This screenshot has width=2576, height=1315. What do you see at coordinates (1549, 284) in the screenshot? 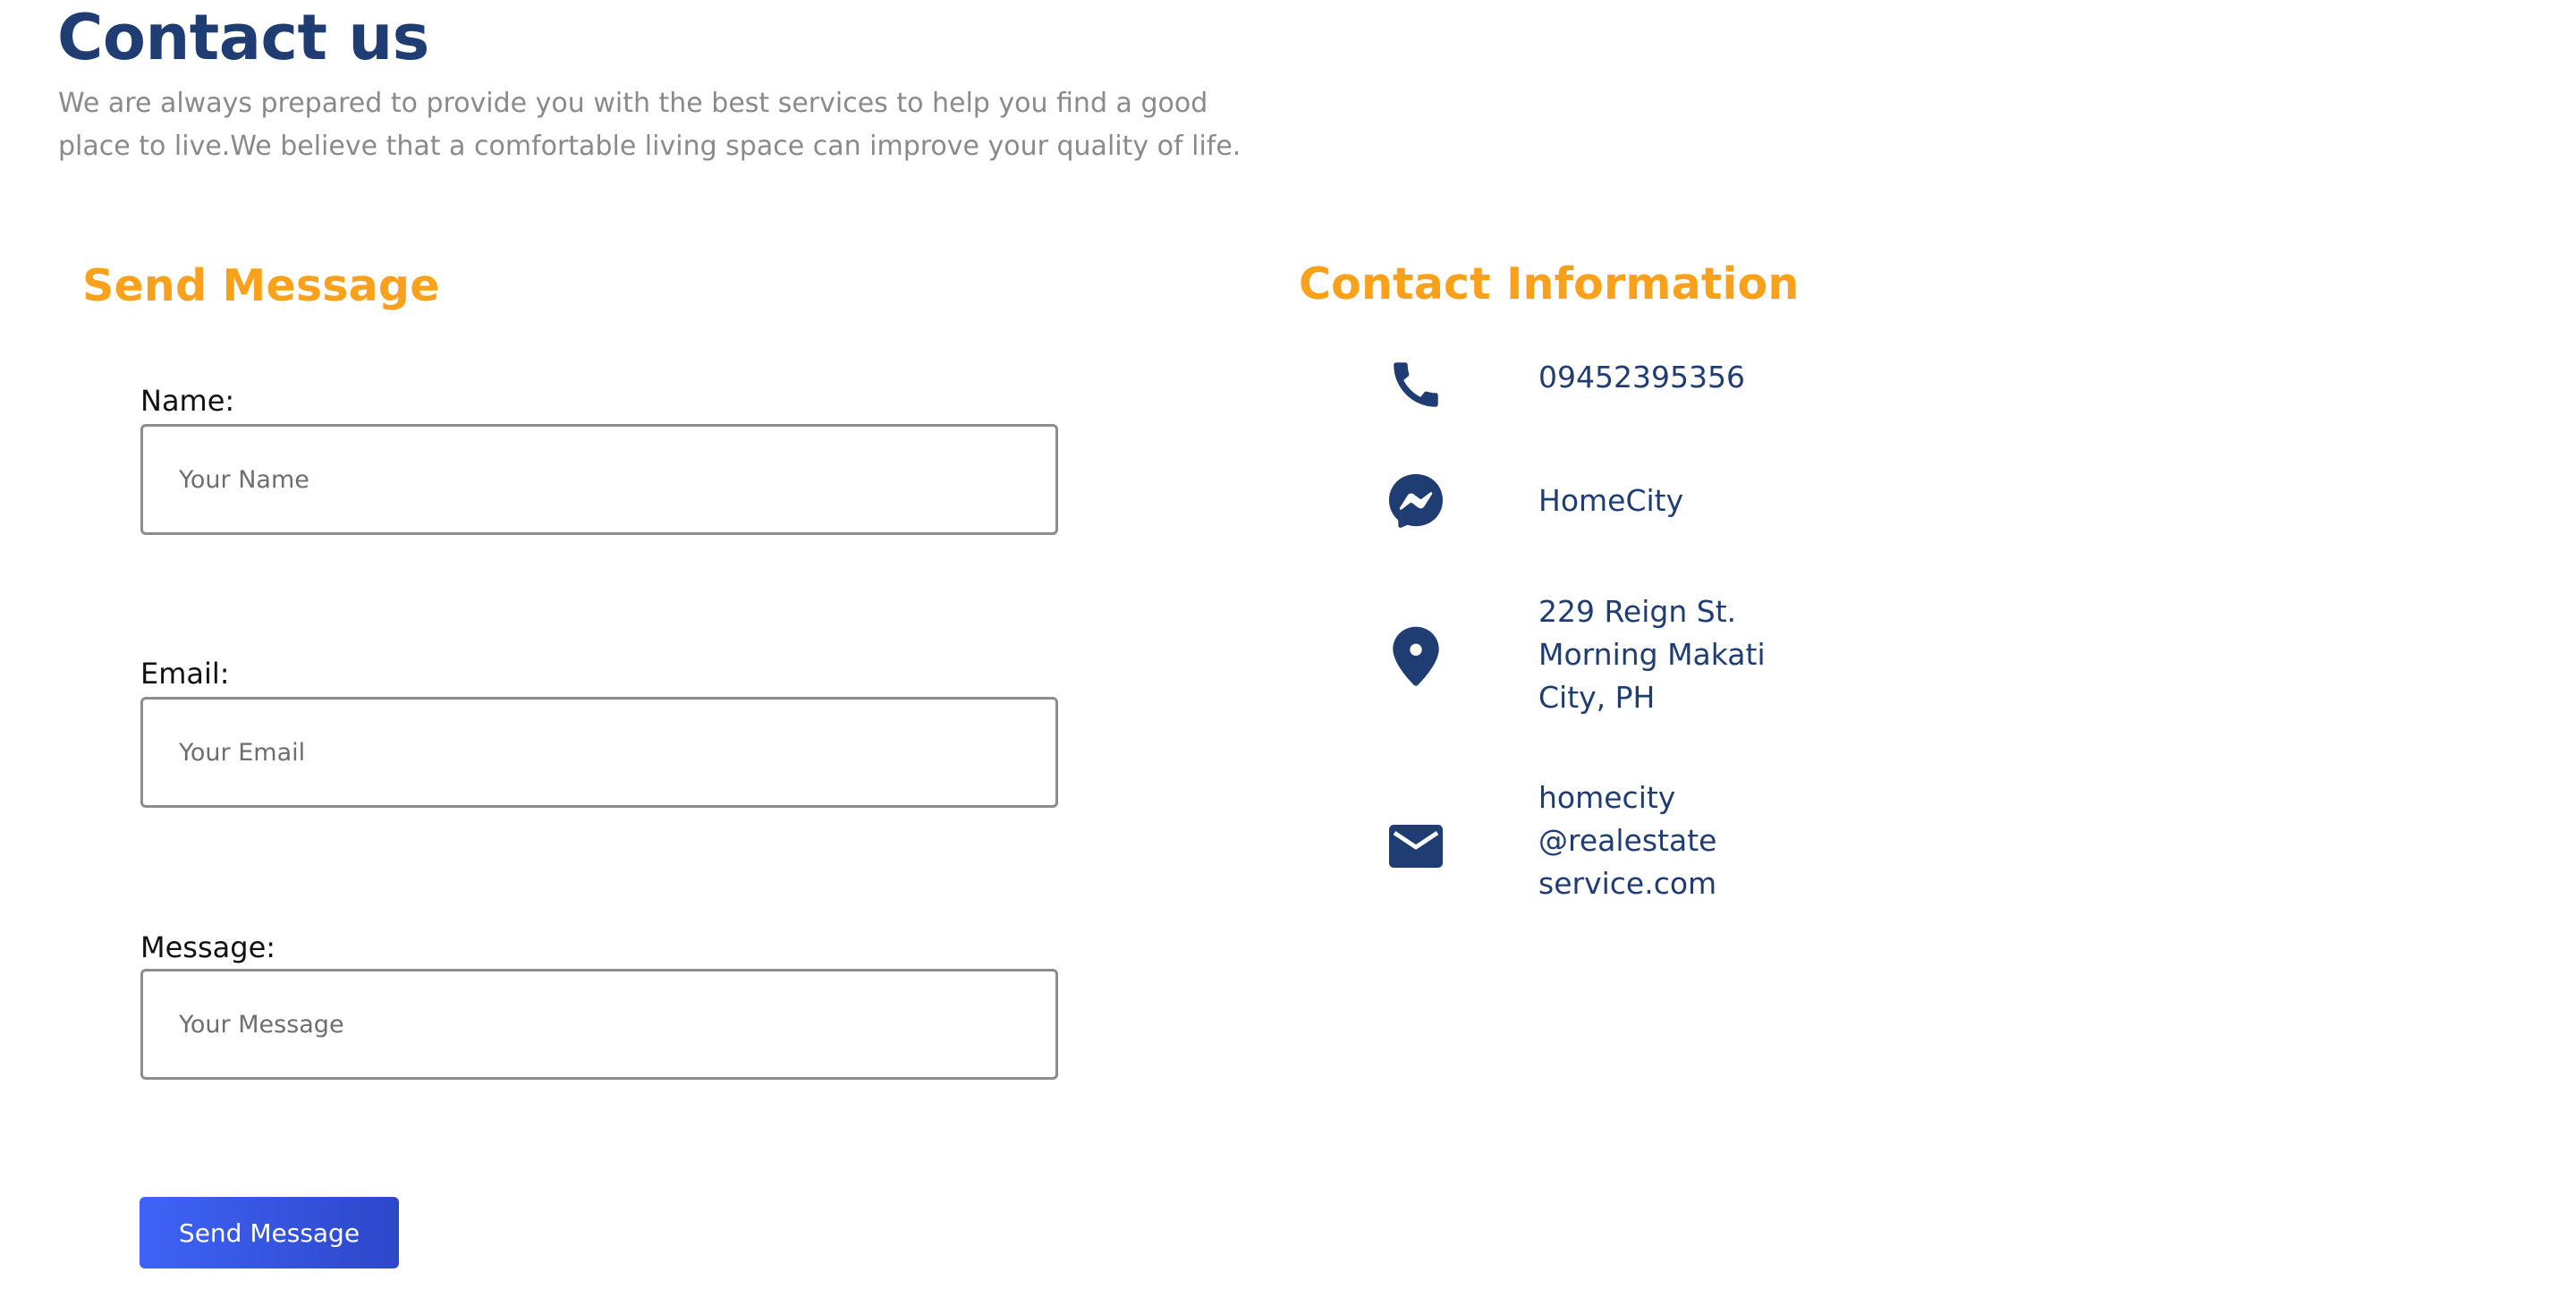
I see `contact-information-heading: Contact Information` at bounding box center [1549, 284].